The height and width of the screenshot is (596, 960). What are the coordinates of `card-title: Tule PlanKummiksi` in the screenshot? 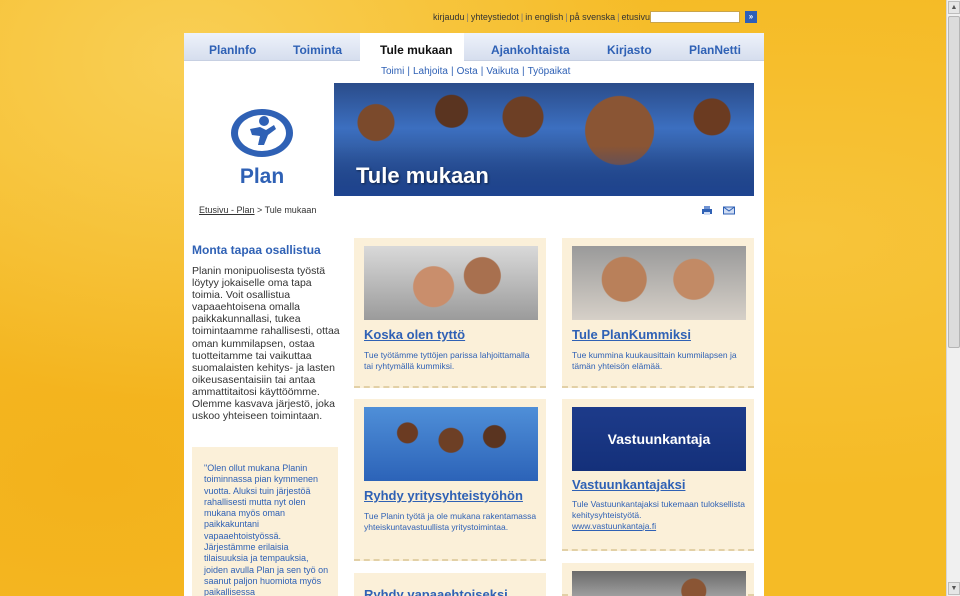 It's located at (631, 334).